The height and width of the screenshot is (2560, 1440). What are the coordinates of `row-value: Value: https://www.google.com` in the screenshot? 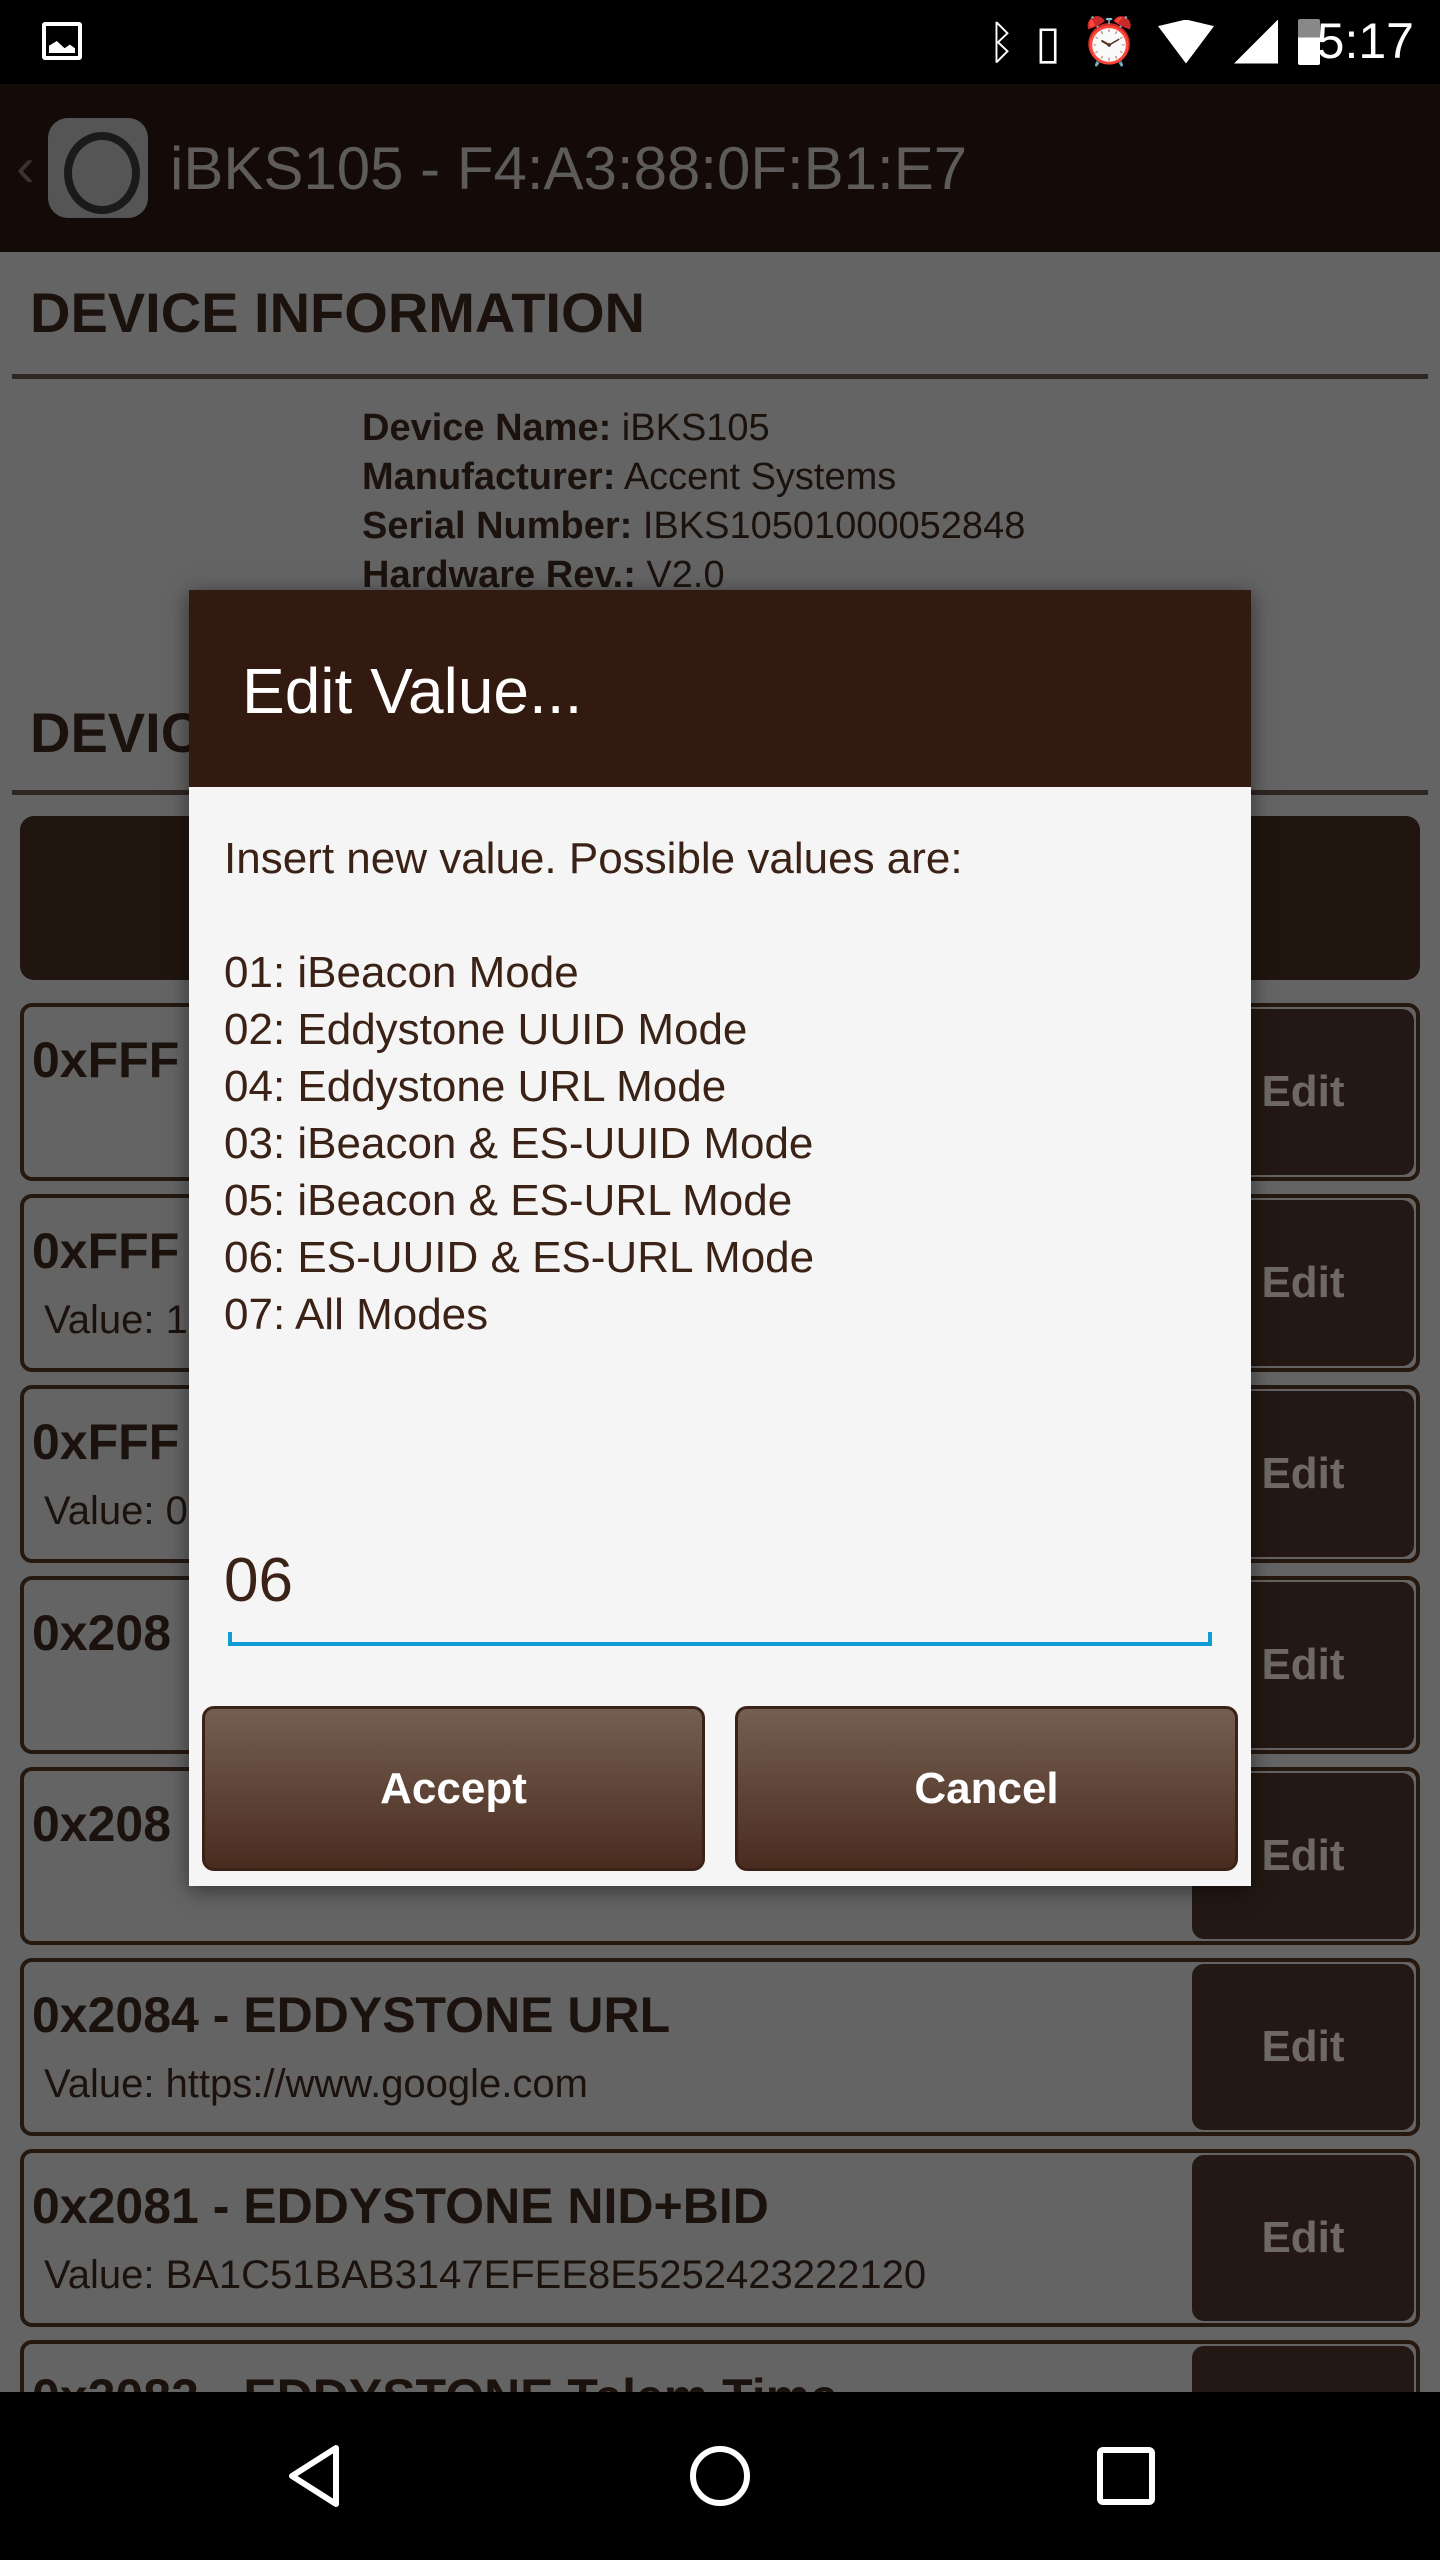 It's located at (316, 2084).